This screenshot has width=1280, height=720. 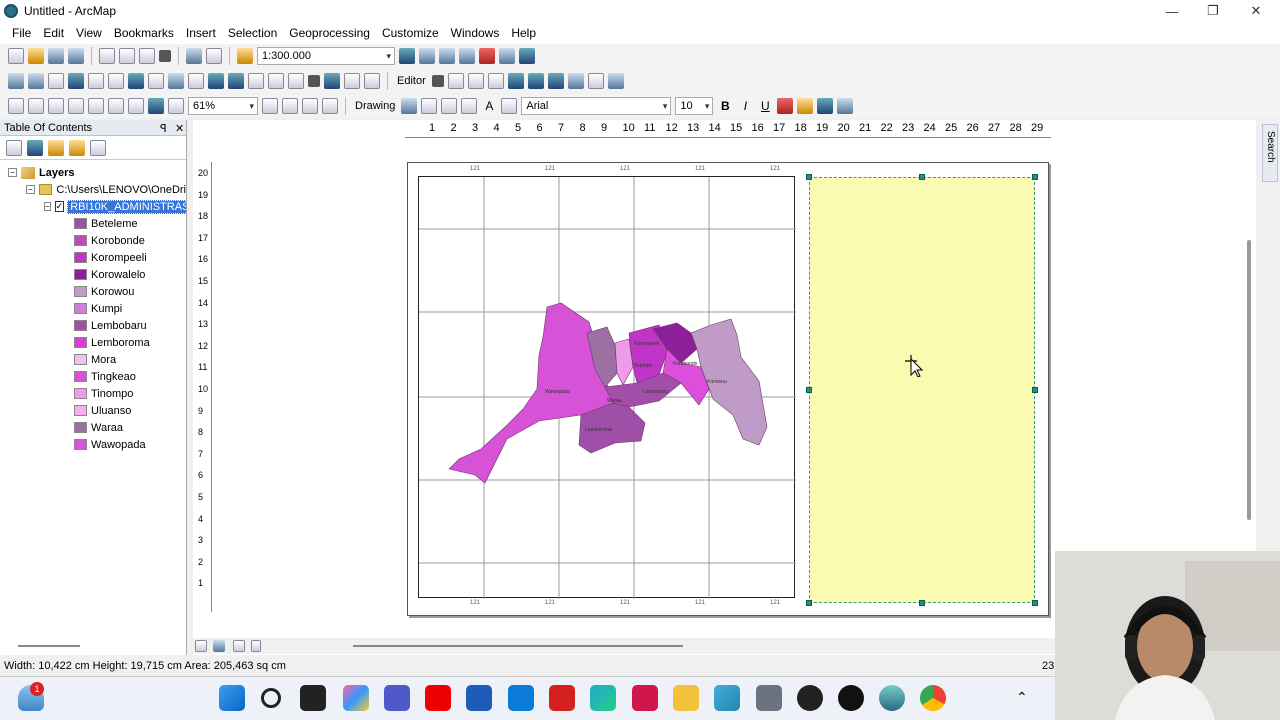 What do you see at coordinates (245, 56) in the screenshot?
I see `add-data-icon` at bounding box center [245, 56].